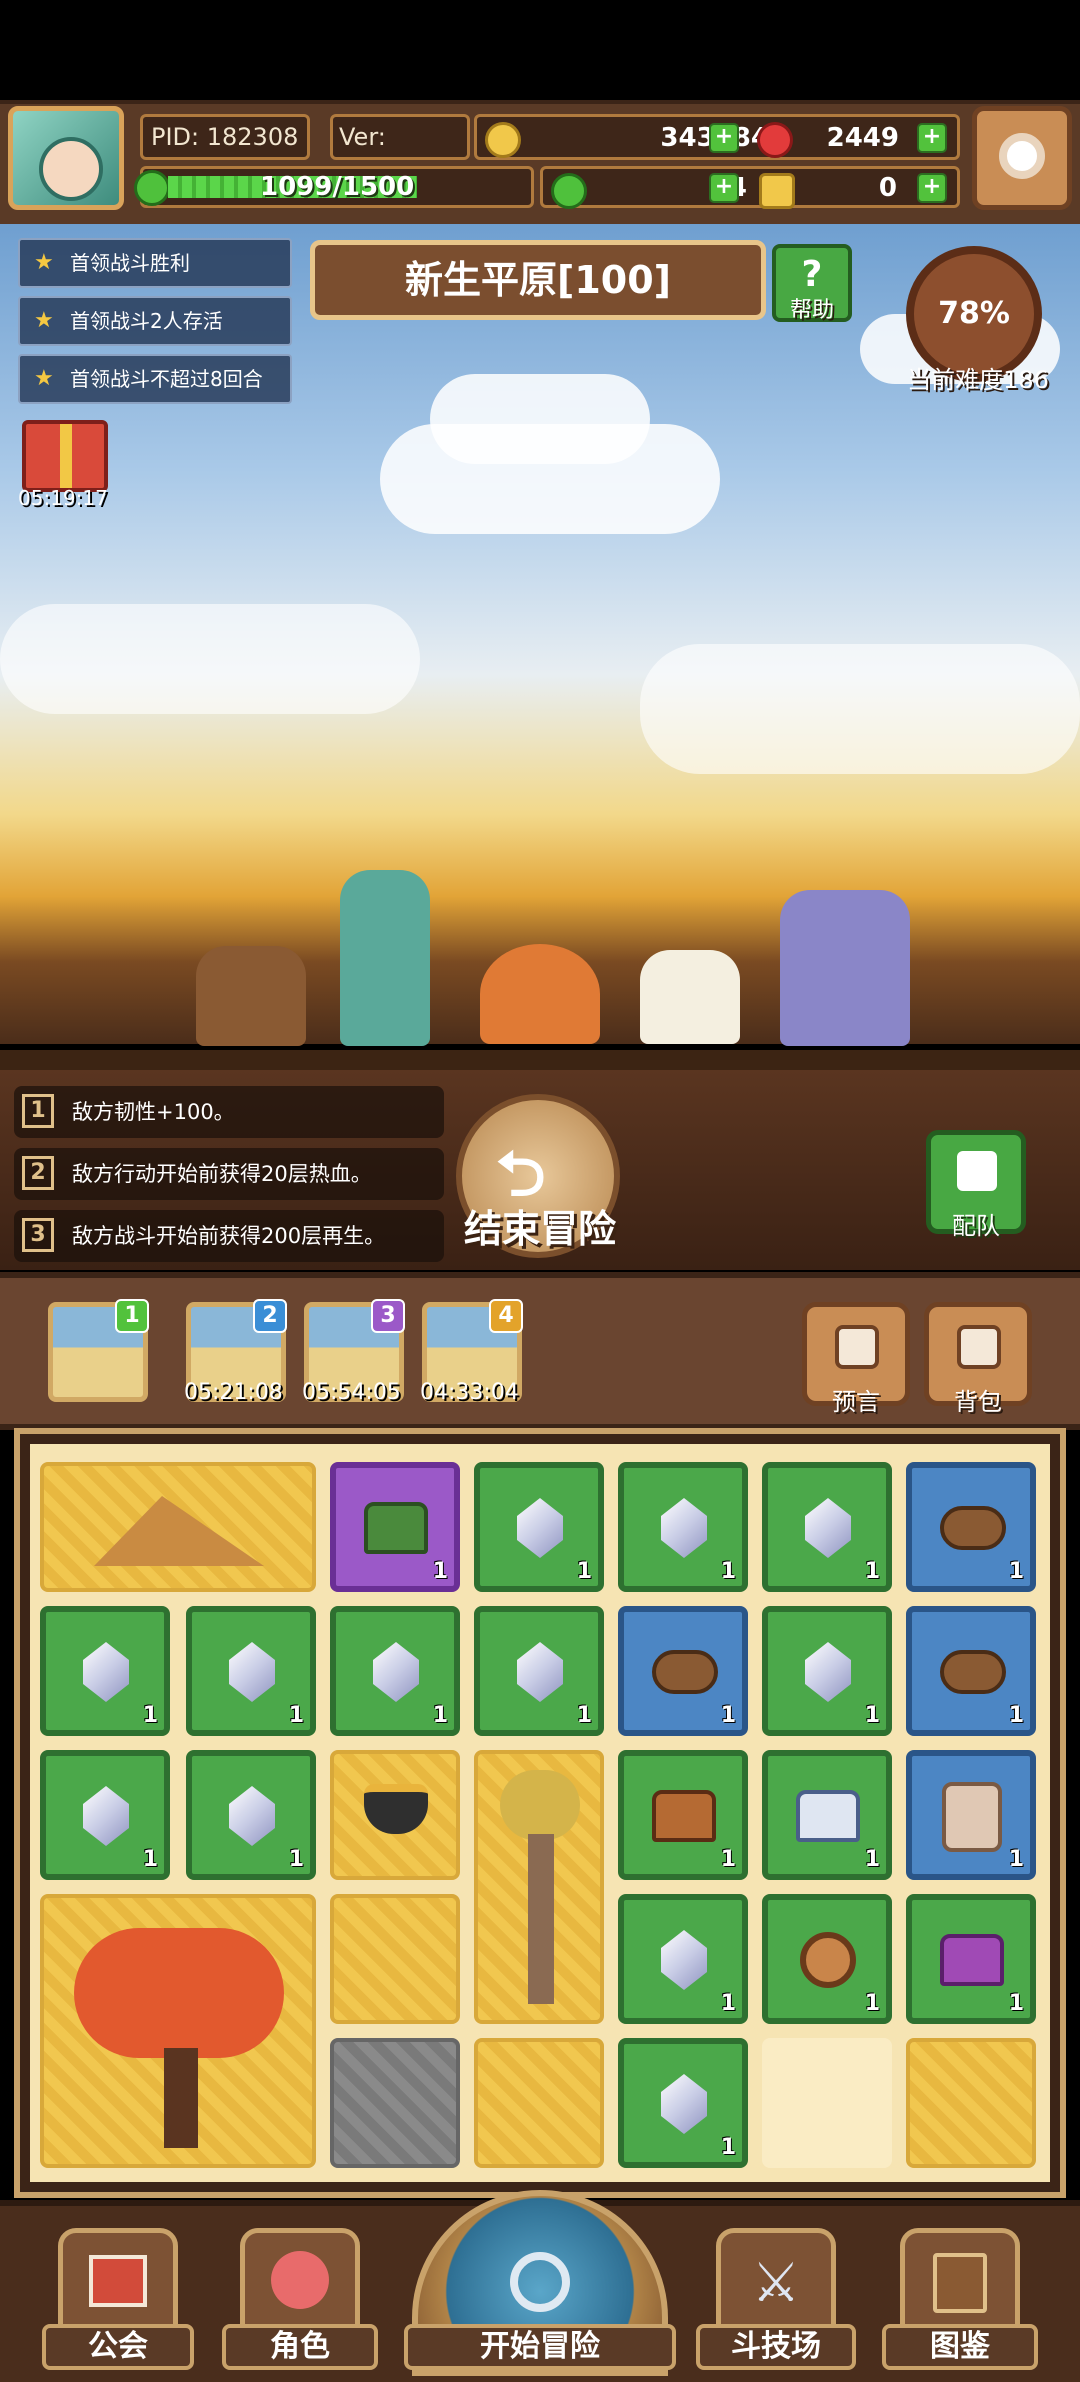 The height and width of the screenshot is (2382, 1080). What do you see at coordinates (812, 274) in the screenshot?
I see `question-icon: ?` at bounding box center [812, 274].